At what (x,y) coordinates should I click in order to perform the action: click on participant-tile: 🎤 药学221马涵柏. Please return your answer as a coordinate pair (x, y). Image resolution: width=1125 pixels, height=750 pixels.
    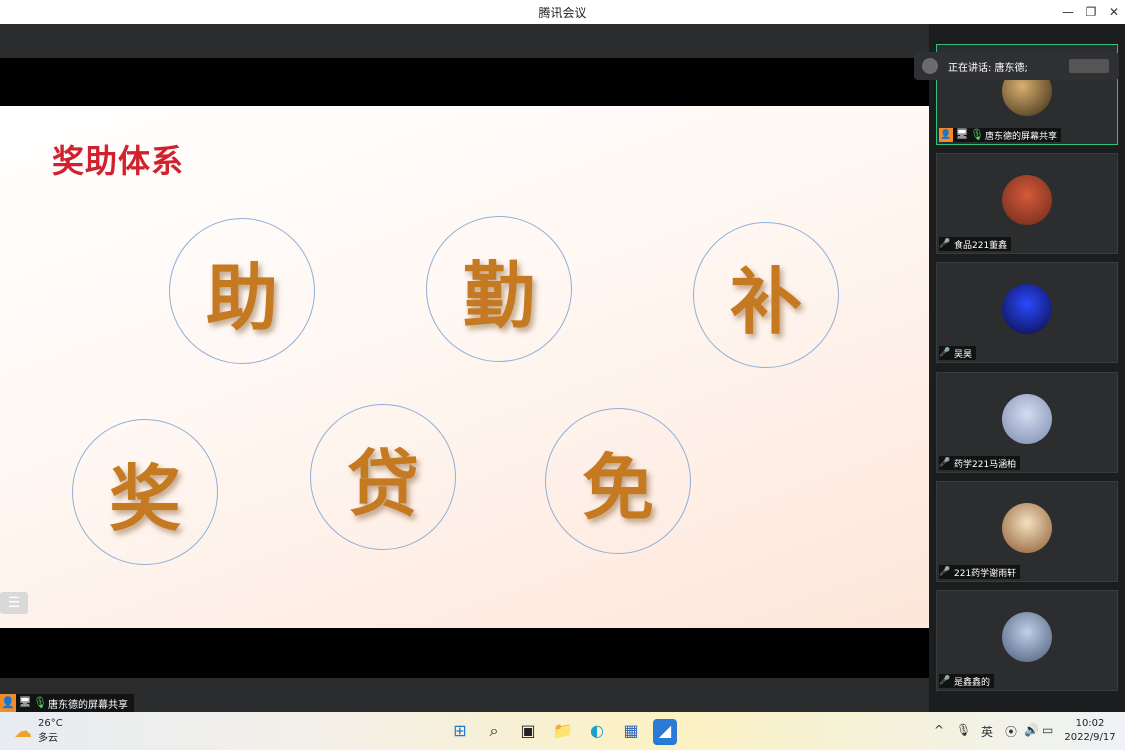
    Looking at the image, I should click on (1027, 422).